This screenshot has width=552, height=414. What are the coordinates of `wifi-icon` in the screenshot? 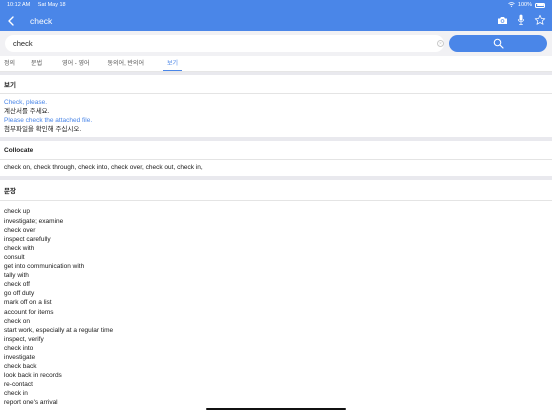 It's located at (511, 5).